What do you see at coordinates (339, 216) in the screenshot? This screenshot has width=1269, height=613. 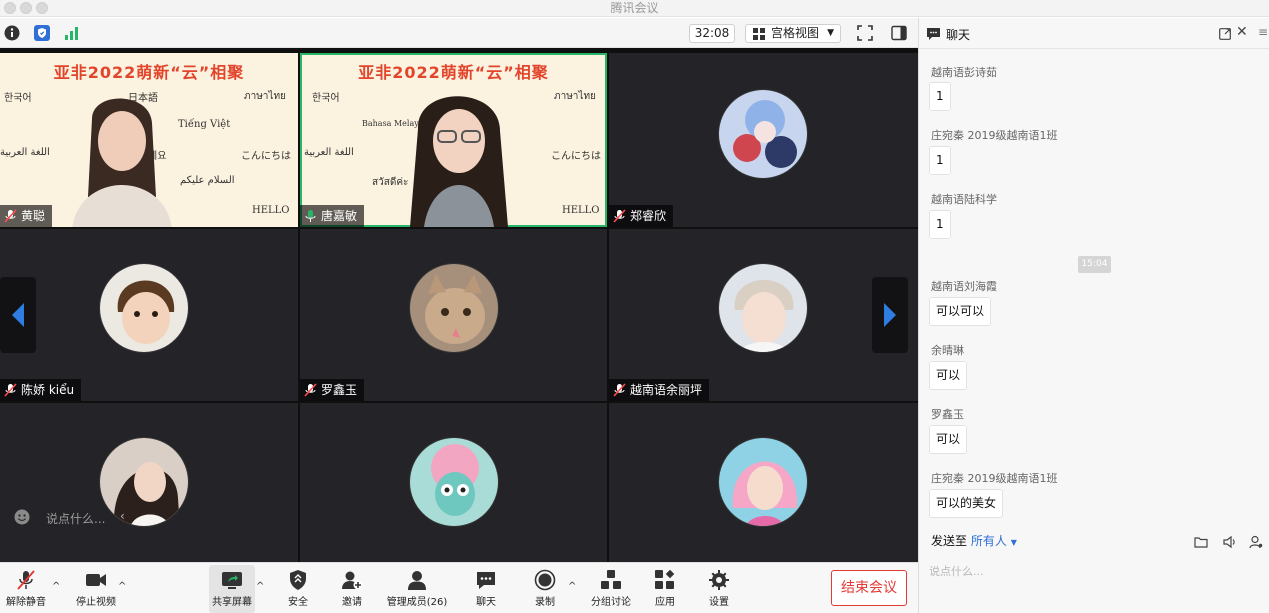 I see `participant-name: 唐嘉敏` at bounding box center [339, 216].